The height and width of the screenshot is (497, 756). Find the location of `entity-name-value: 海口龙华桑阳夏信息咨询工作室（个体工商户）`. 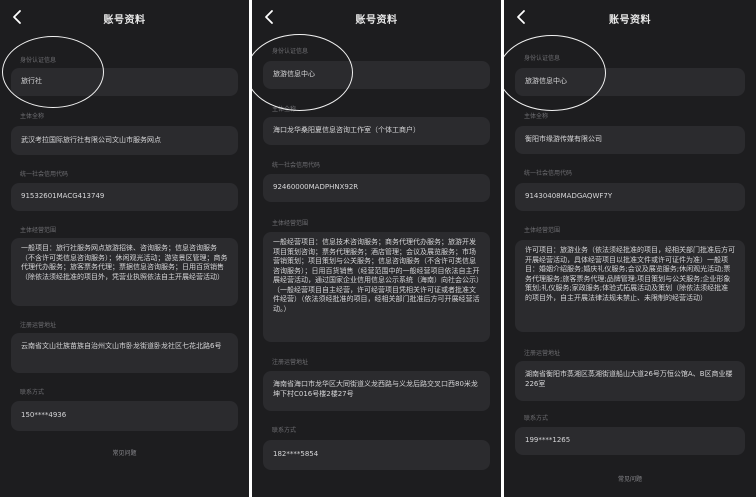

entity-name-value: 海口龙华桑阳夏信息咨询工作室（个体工商户） is located at coordinates (376, 131).